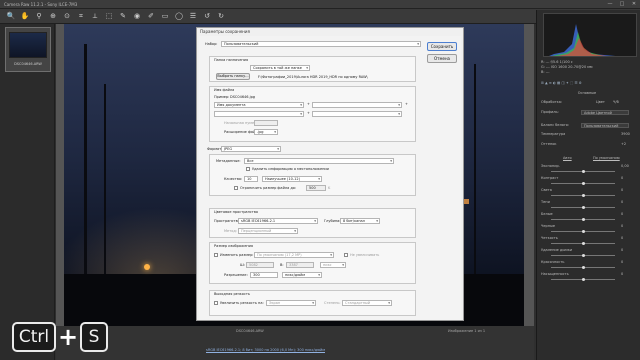  I want to click on rotate-right-icon: ↻, so click(221, 16).